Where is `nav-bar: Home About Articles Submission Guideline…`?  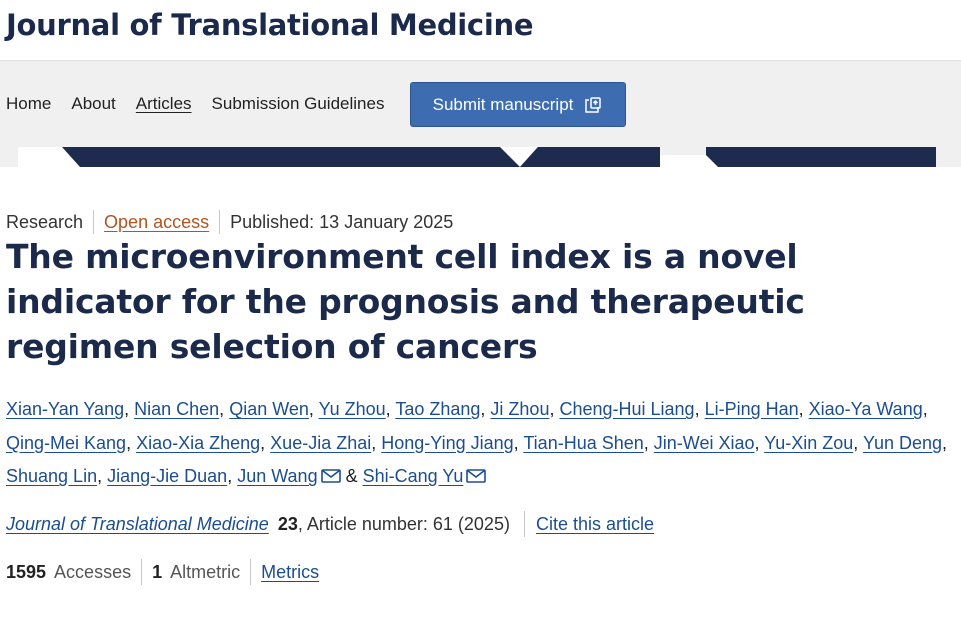 nav-bar: Home About Articles Submission Guideline… is located at coordinates (480, 103).